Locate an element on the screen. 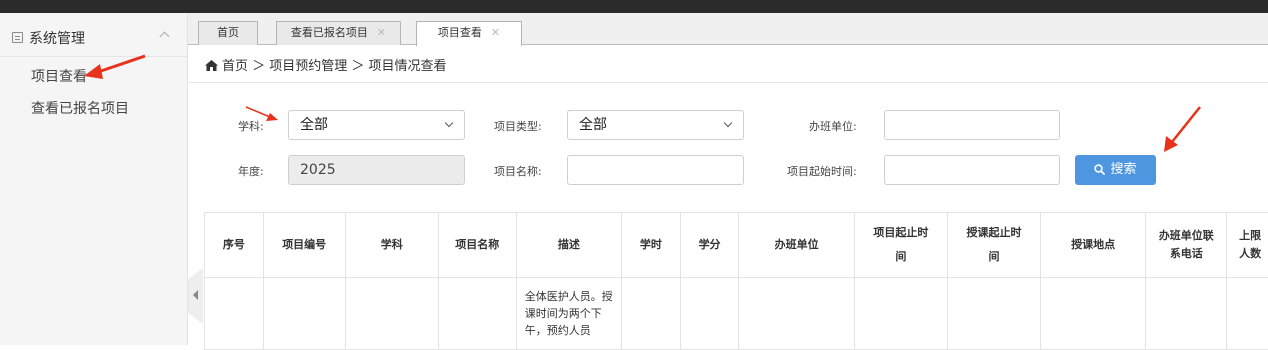  tab-label: 项目查看 is located at coordinates (460, 32).